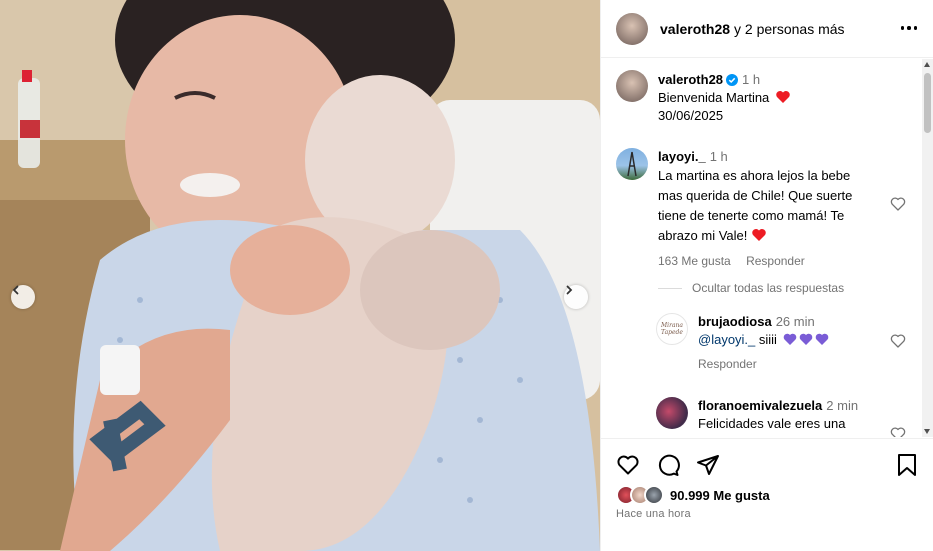 This screenshot has width=933, height=551. I want to click on post-authors: valeroth28 y 2 personas más, so click(752, 29).